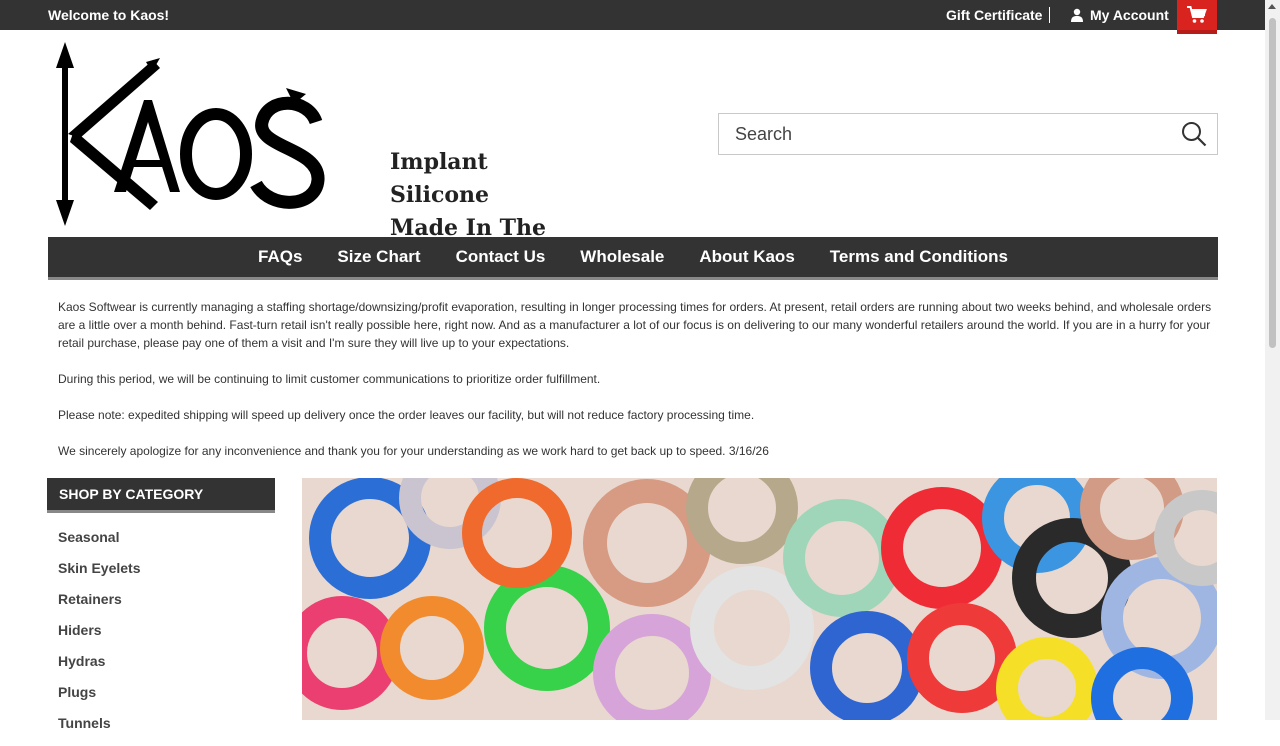 The image size is (1280, 746). I want to click on category-item-plugs: Plugs, so click(99, 699).